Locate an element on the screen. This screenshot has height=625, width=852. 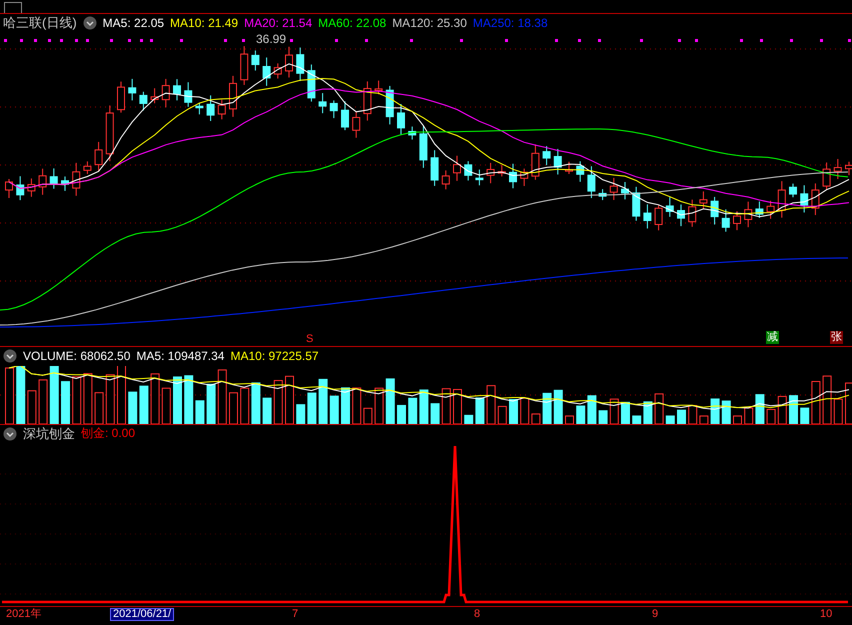
signal-marker: 减 is located at coordinates (772, 337).